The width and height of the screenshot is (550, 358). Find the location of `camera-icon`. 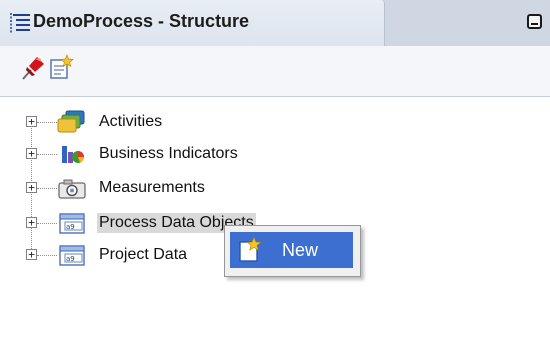

camera-icon is located at coordinates (72, 188).